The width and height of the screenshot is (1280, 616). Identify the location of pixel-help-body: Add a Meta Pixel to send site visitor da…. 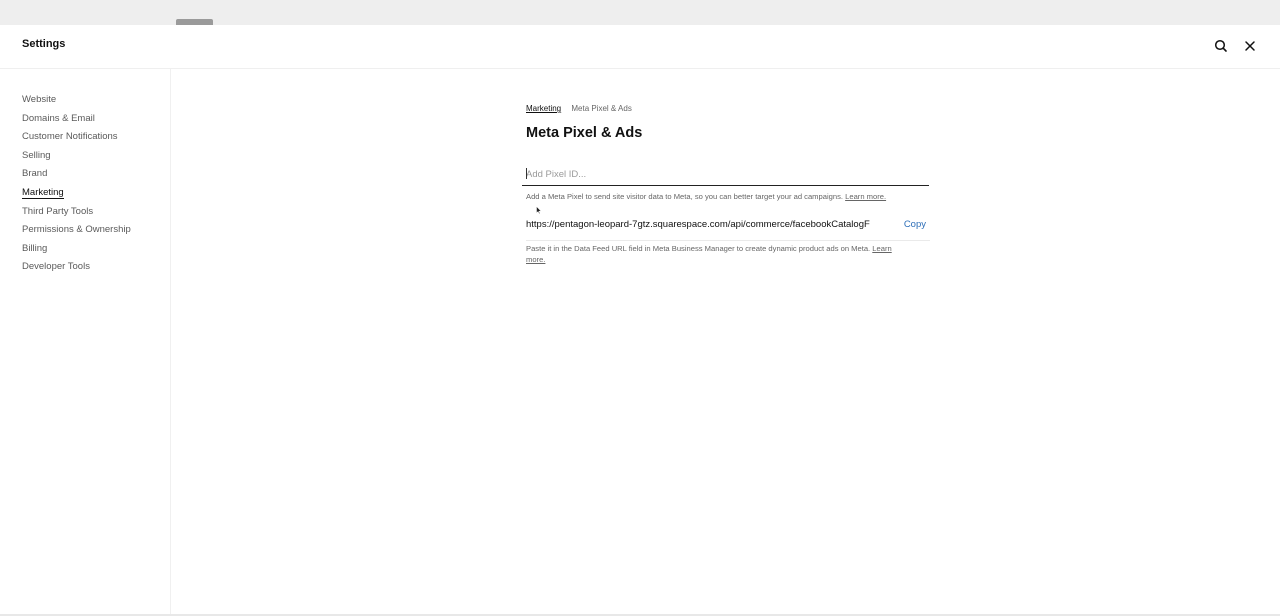
(684, 196).